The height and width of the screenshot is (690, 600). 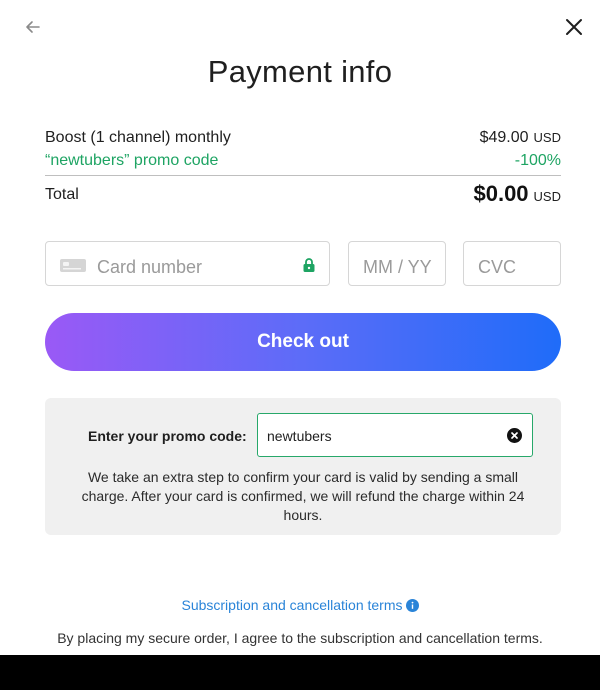 I want to click on cvc-field: CVC, so click(x=512, y=263).